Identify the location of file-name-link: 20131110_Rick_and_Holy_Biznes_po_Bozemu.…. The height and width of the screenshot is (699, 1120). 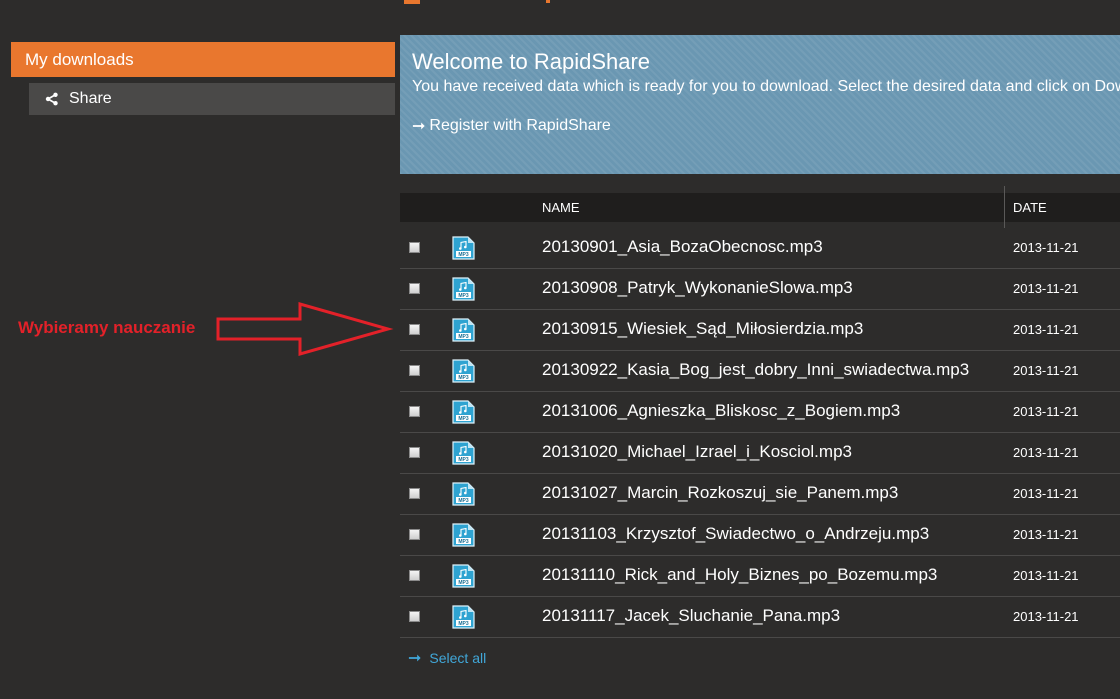
(739, 575).